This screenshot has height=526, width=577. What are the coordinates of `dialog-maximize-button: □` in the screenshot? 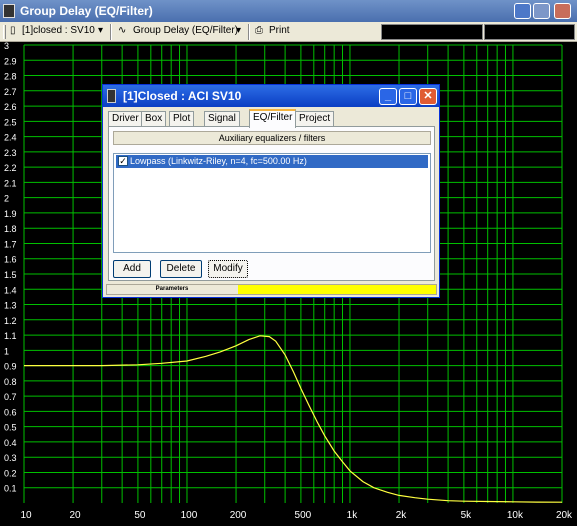 It's located at (408, 96).